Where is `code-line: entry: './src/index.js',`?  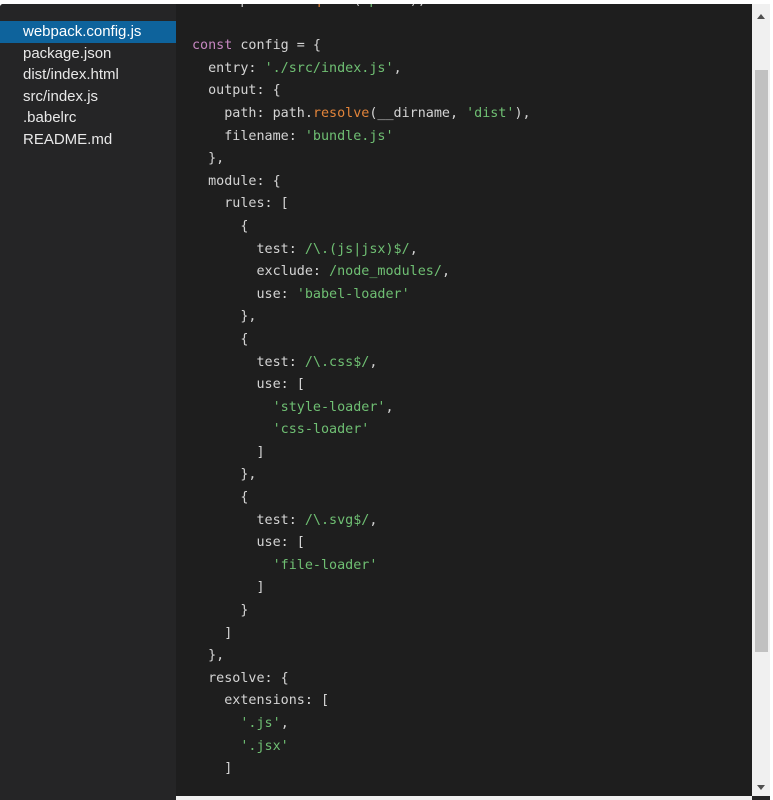
code-line: entry: './src/index.js', is located at coordinates (361, 69).